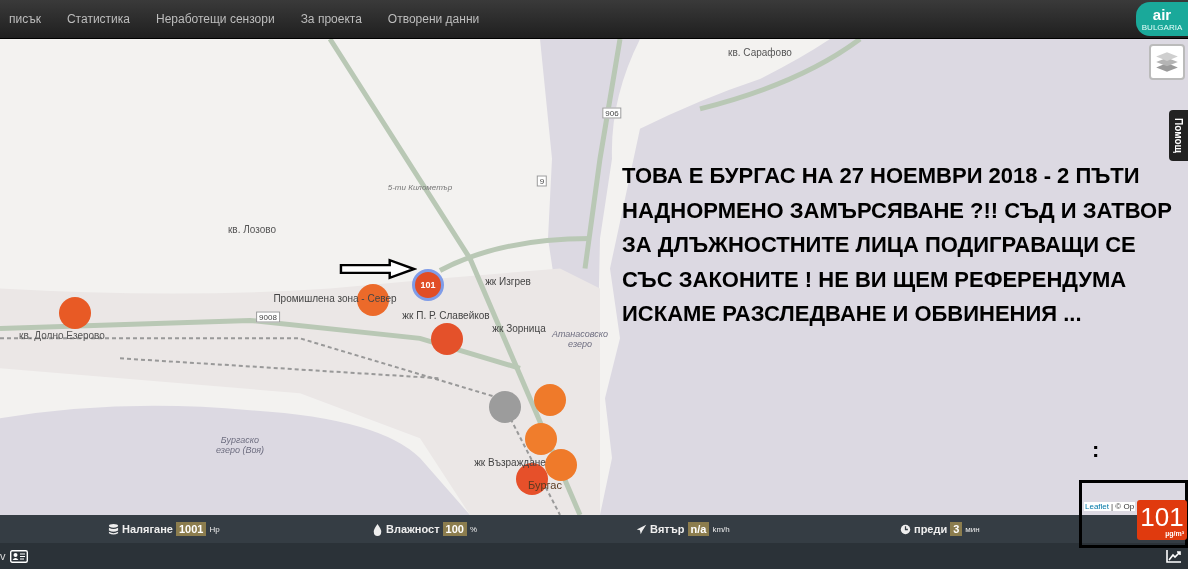 Image resolution: width=1188 pixels, height=569 pixels. I want to click on stat-unit: %, so click(473, 529).